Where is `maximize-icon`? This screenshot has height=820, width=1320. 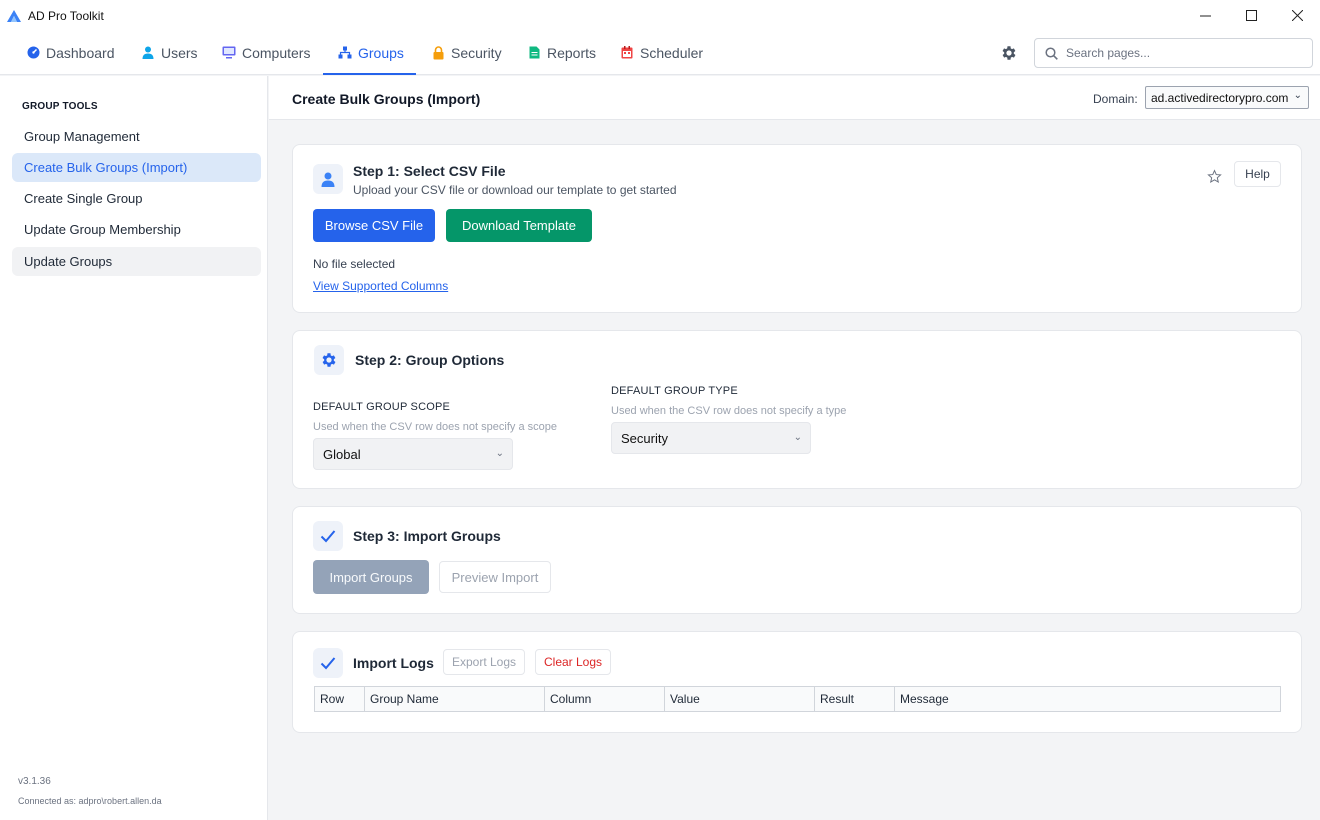
maximize-icon is located at coordinates (1251, 15).